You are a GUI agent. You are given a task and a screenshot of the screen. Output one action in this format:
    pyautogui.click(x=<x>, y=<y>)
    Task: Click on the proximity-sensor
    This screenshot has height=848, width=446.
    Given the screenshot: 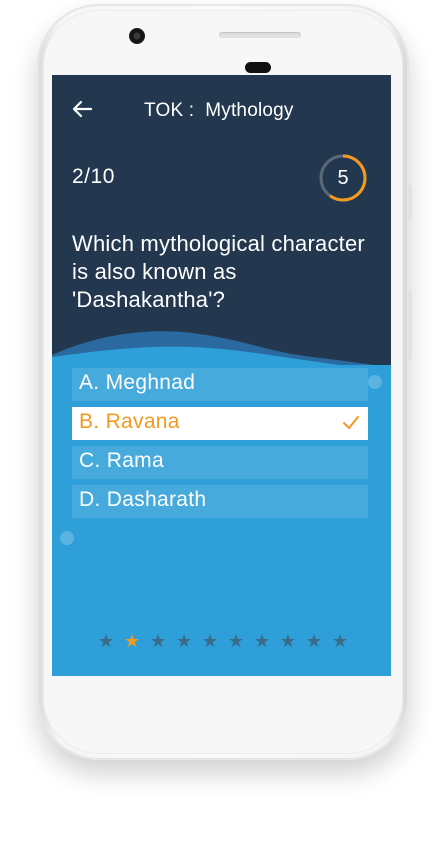 What is the action you would take?
    pyautogui.click(x=258, y=67)
    